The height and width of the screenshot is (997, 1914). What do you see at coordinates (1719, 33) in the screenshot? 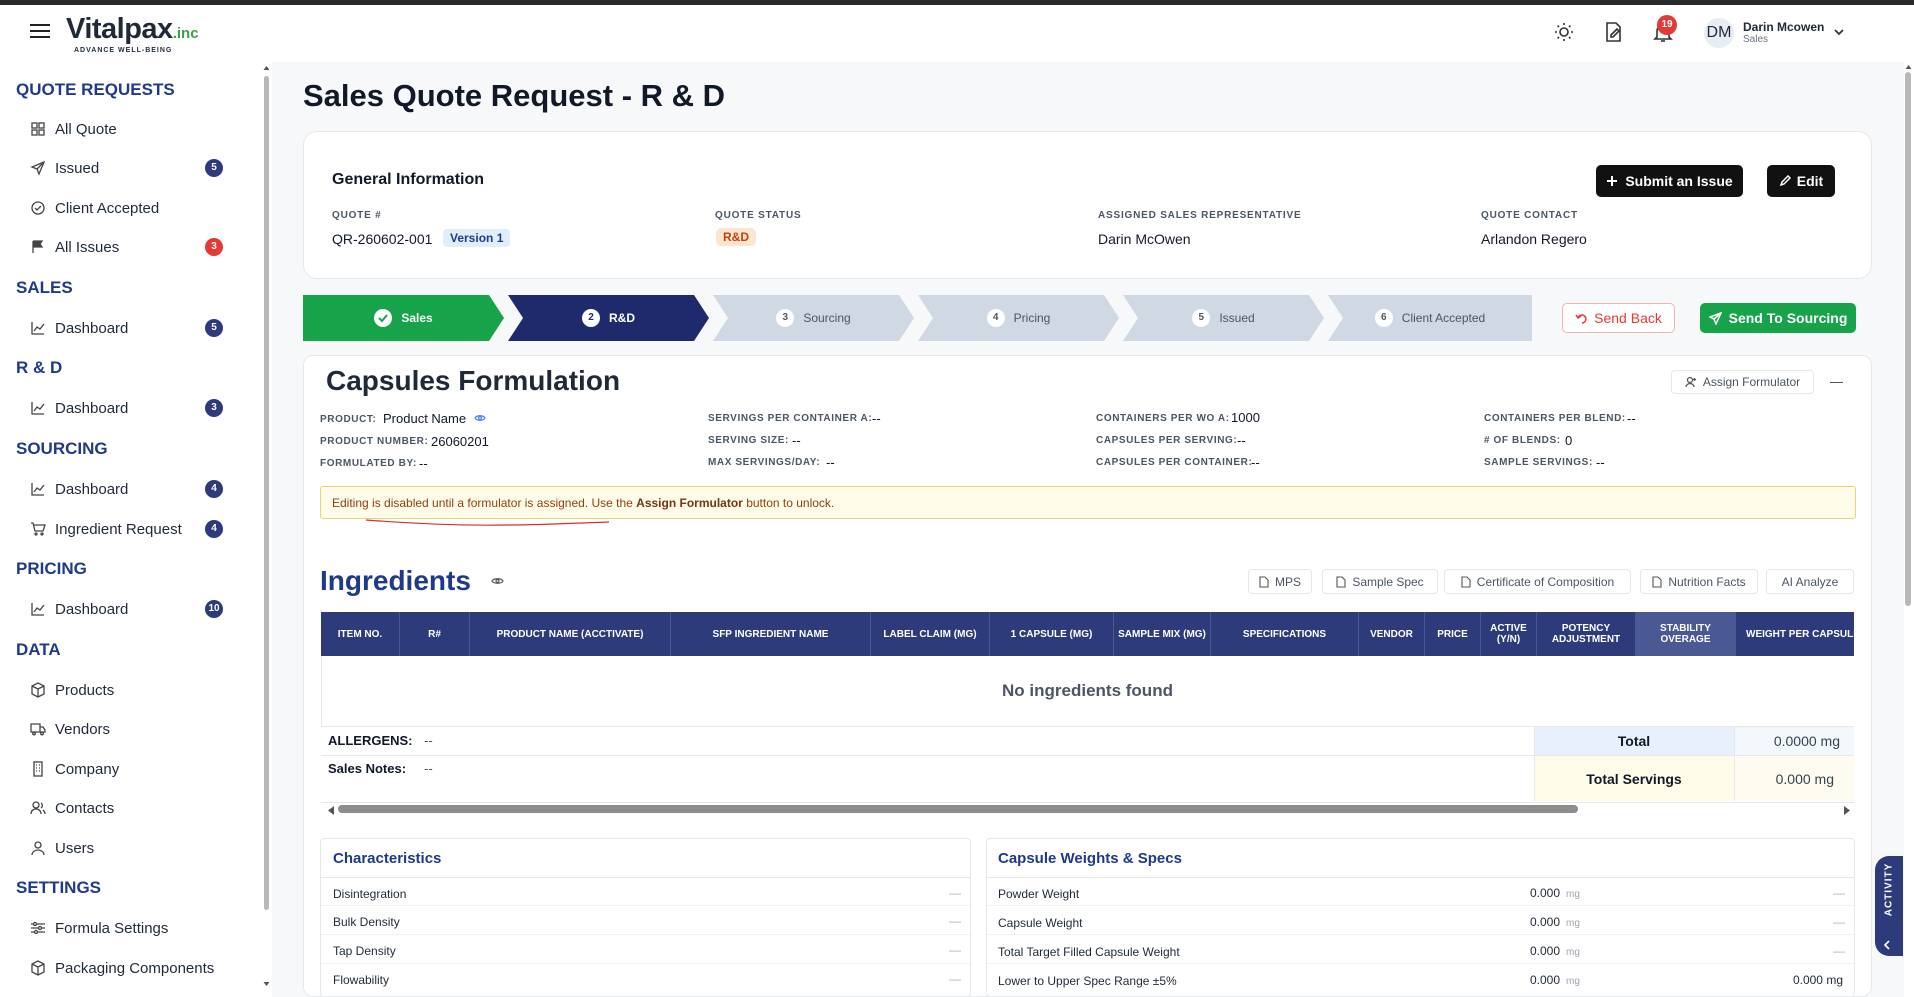
I see `avatar: DM` at bounding box center [1719, 33].